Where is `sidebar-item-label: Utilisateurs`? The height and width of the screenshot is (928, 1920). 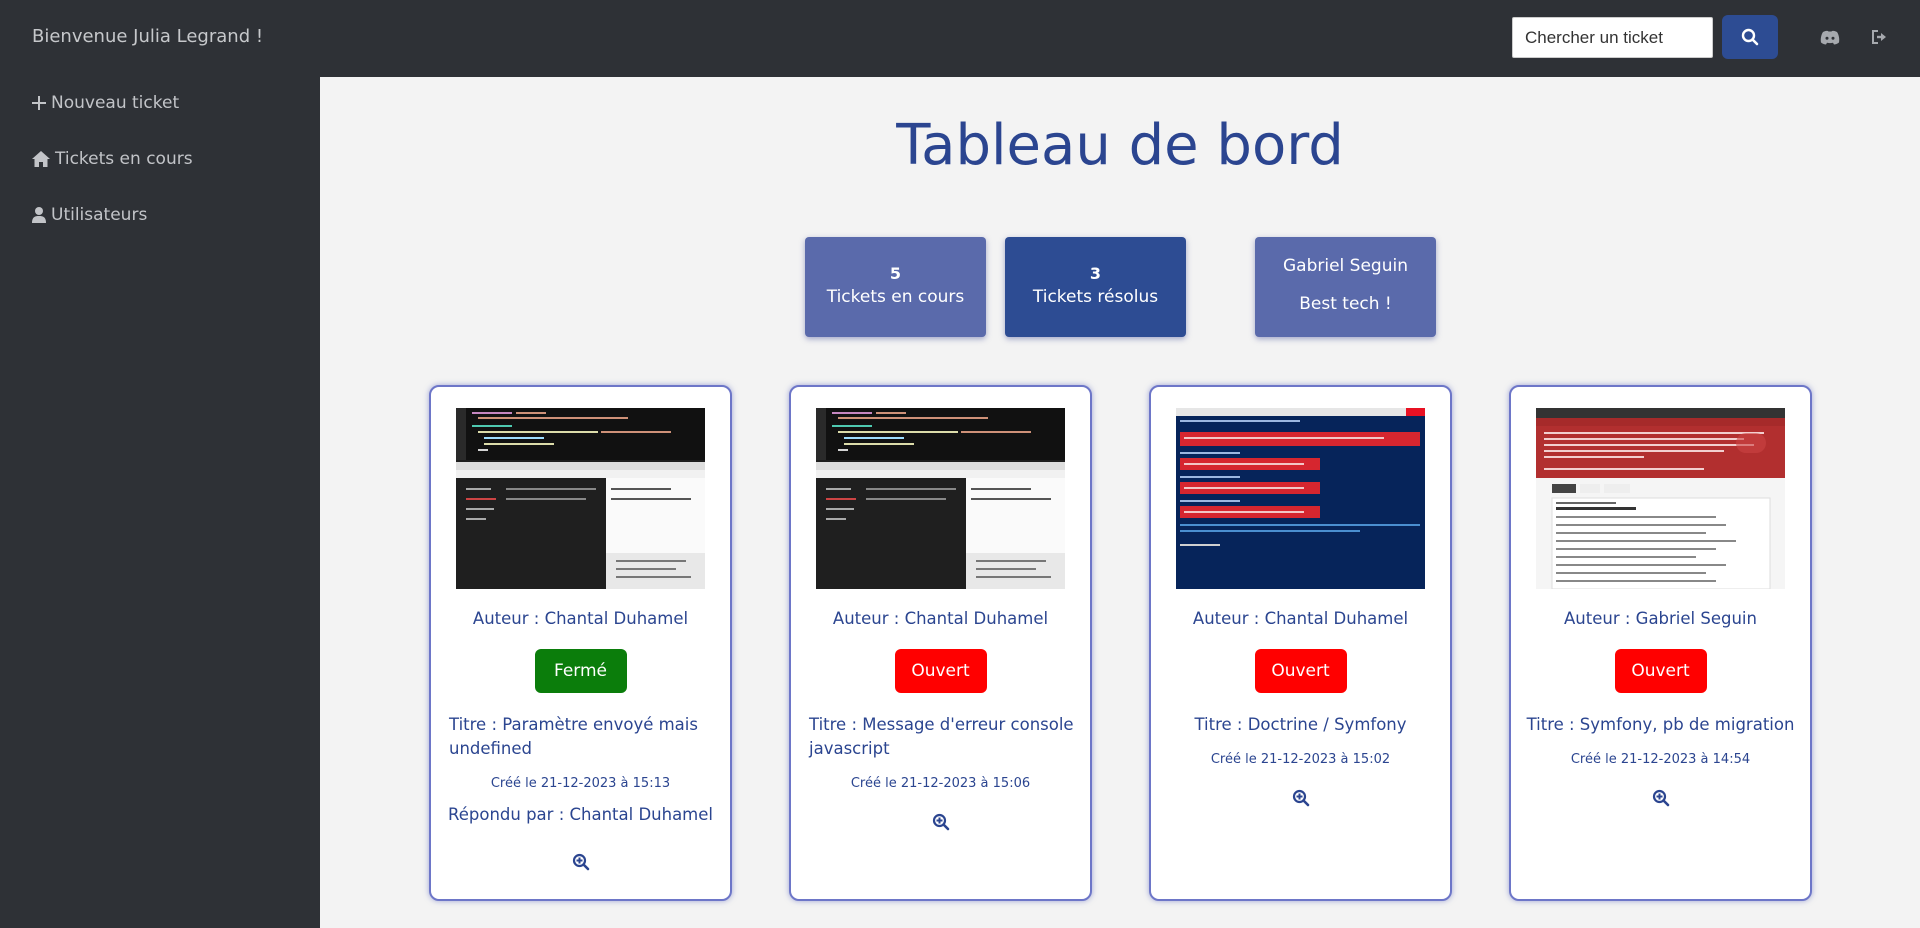 sidebar-item-label: Utilisateurs is located at coordinates (99, 215).